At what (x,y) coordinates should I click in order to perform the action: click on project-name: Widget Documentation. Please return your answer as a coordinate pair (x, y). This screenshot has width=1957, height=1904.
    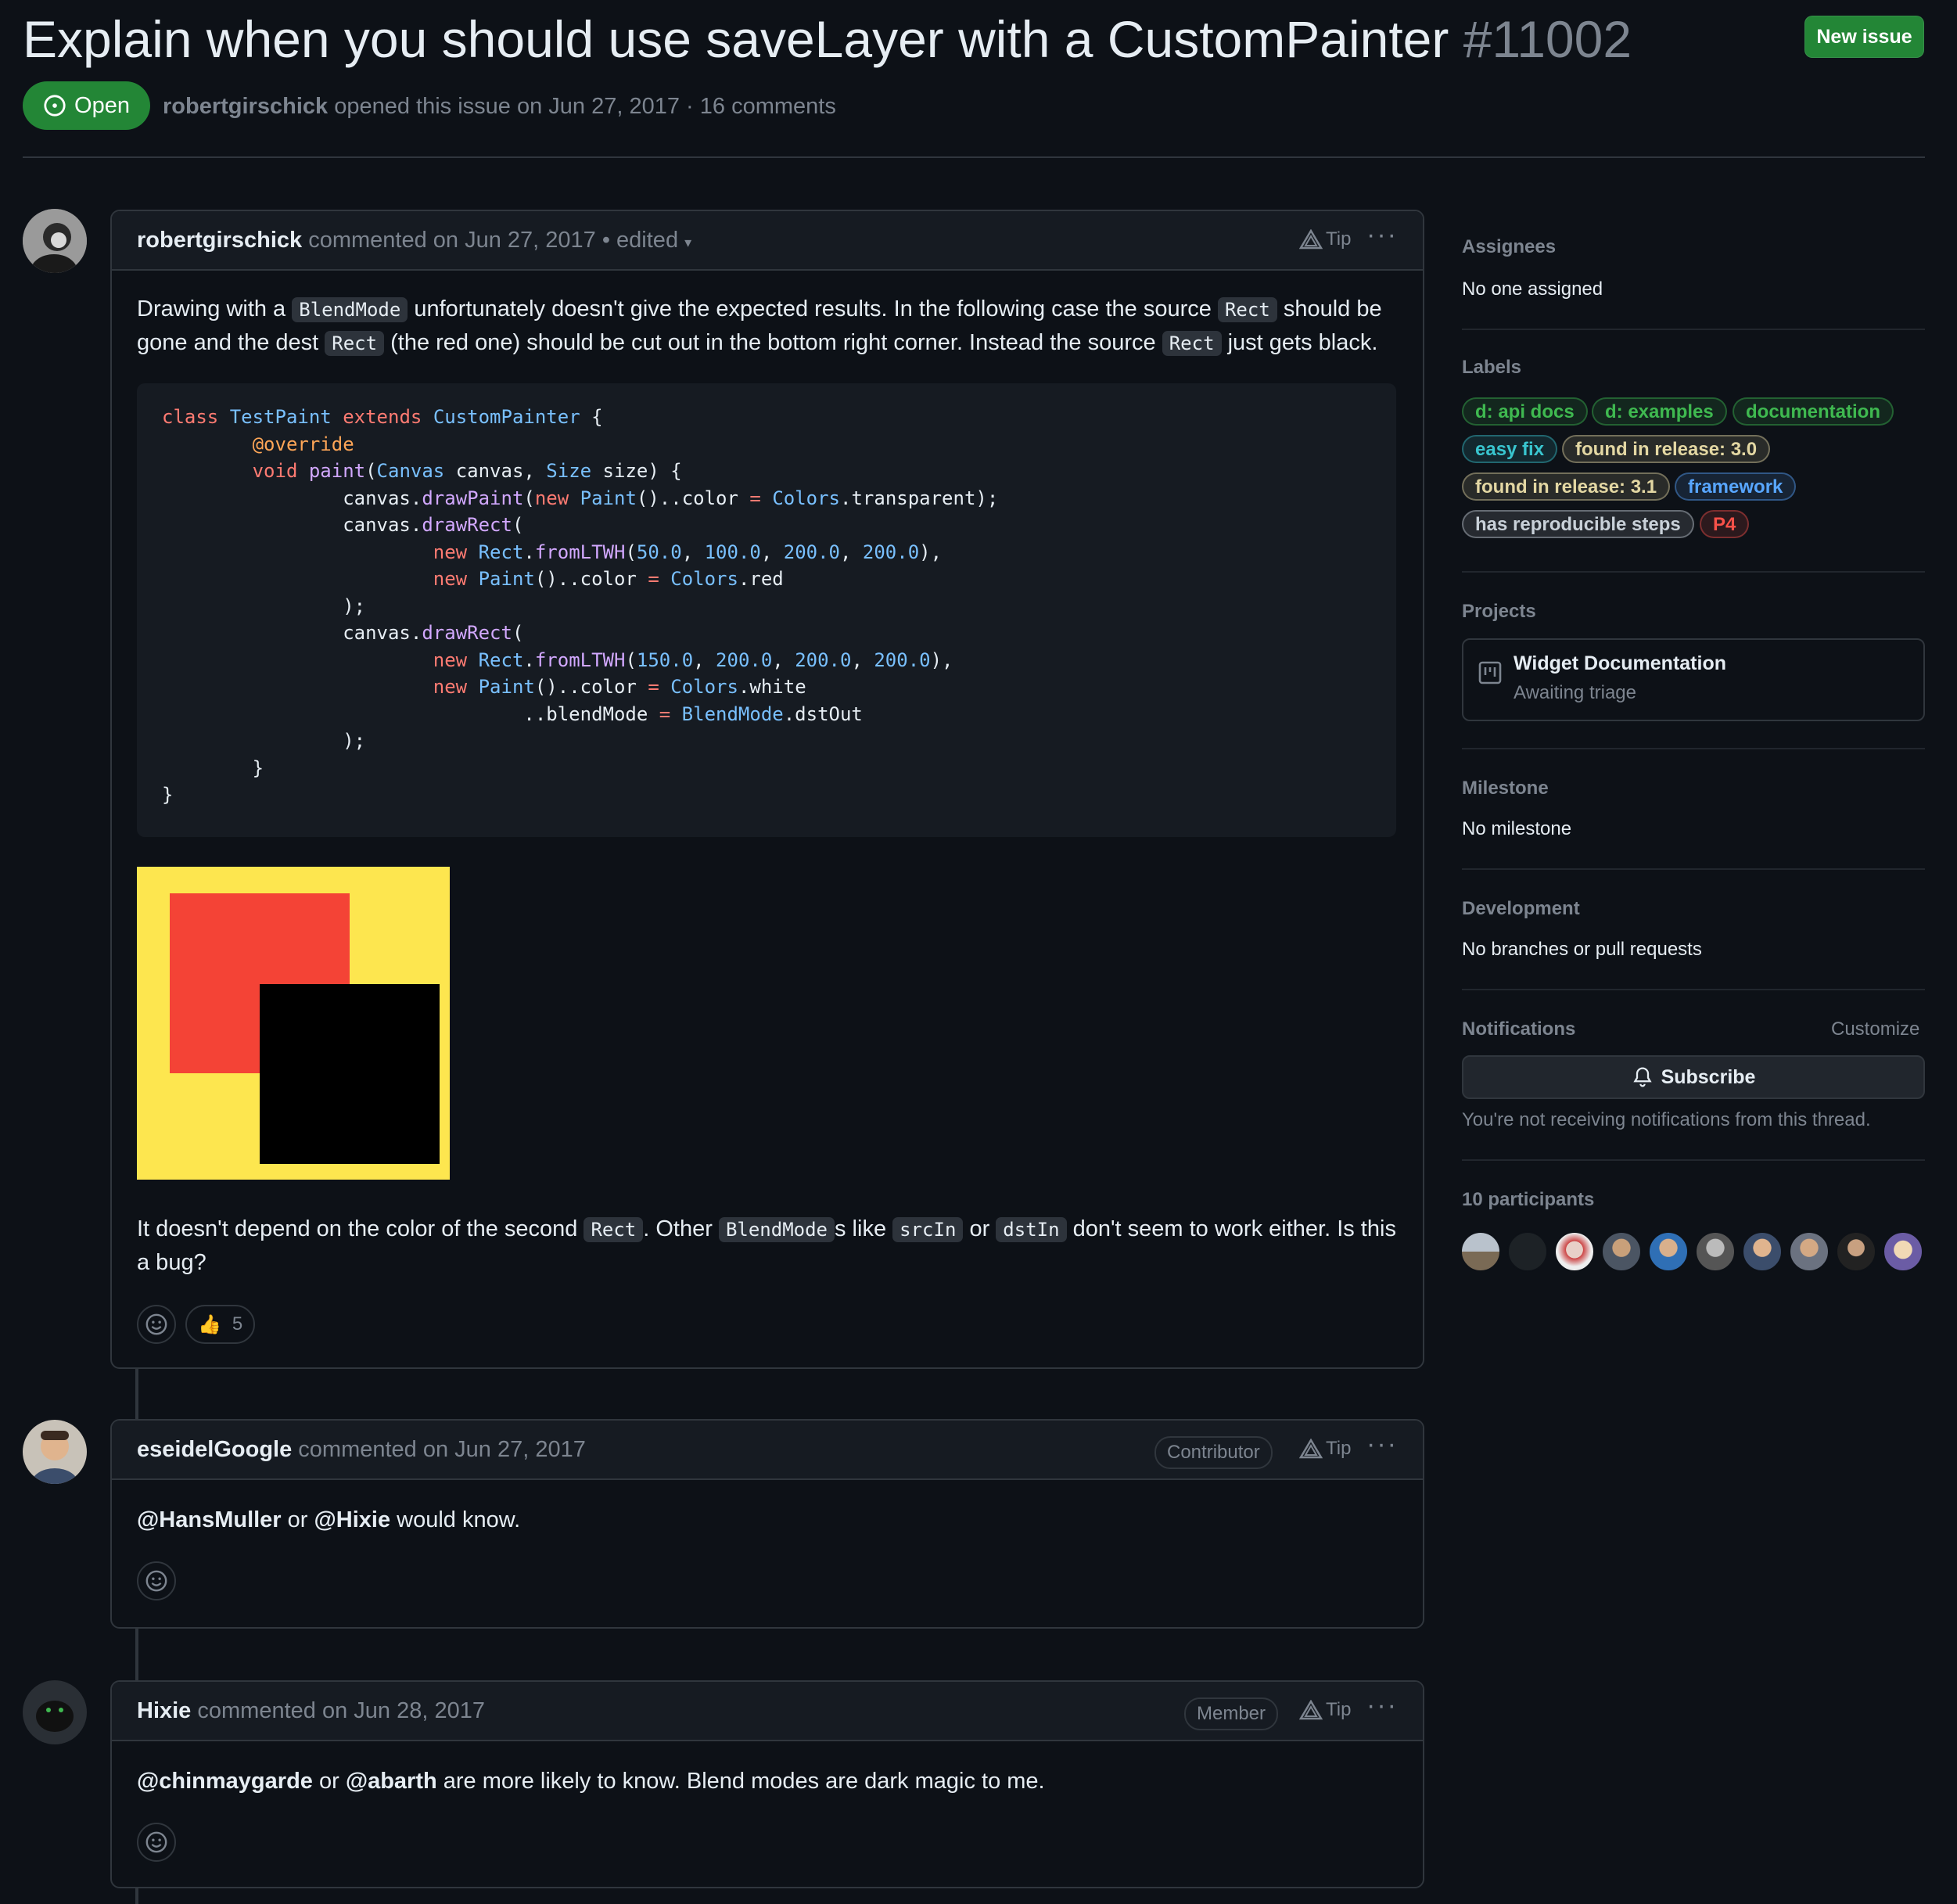
    Looking at the image, I should click on (1620, 663).